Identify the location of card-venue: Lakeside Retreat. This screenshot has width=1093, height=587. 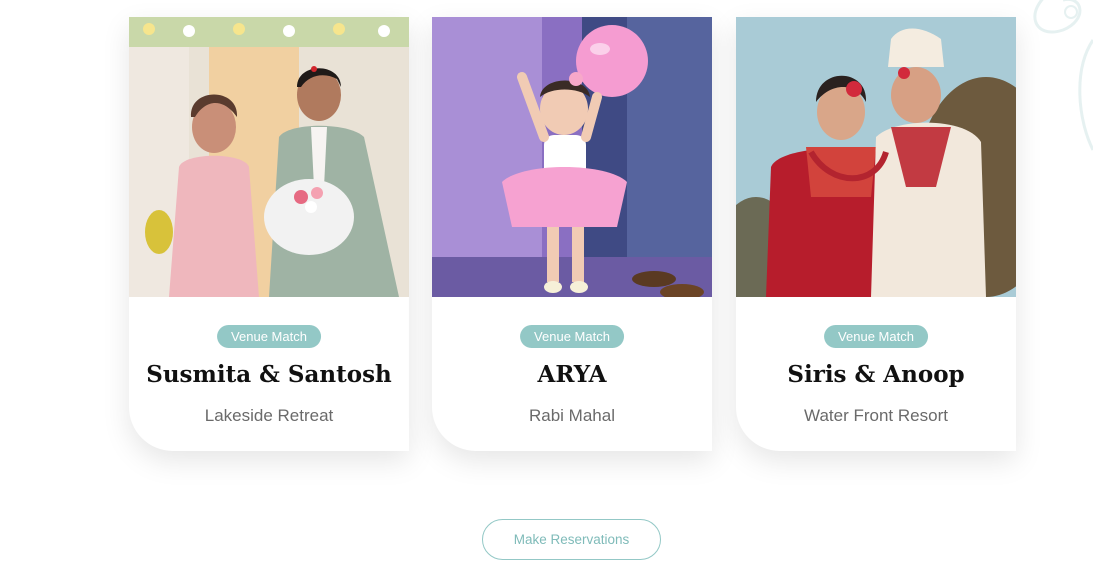
(269, 415).